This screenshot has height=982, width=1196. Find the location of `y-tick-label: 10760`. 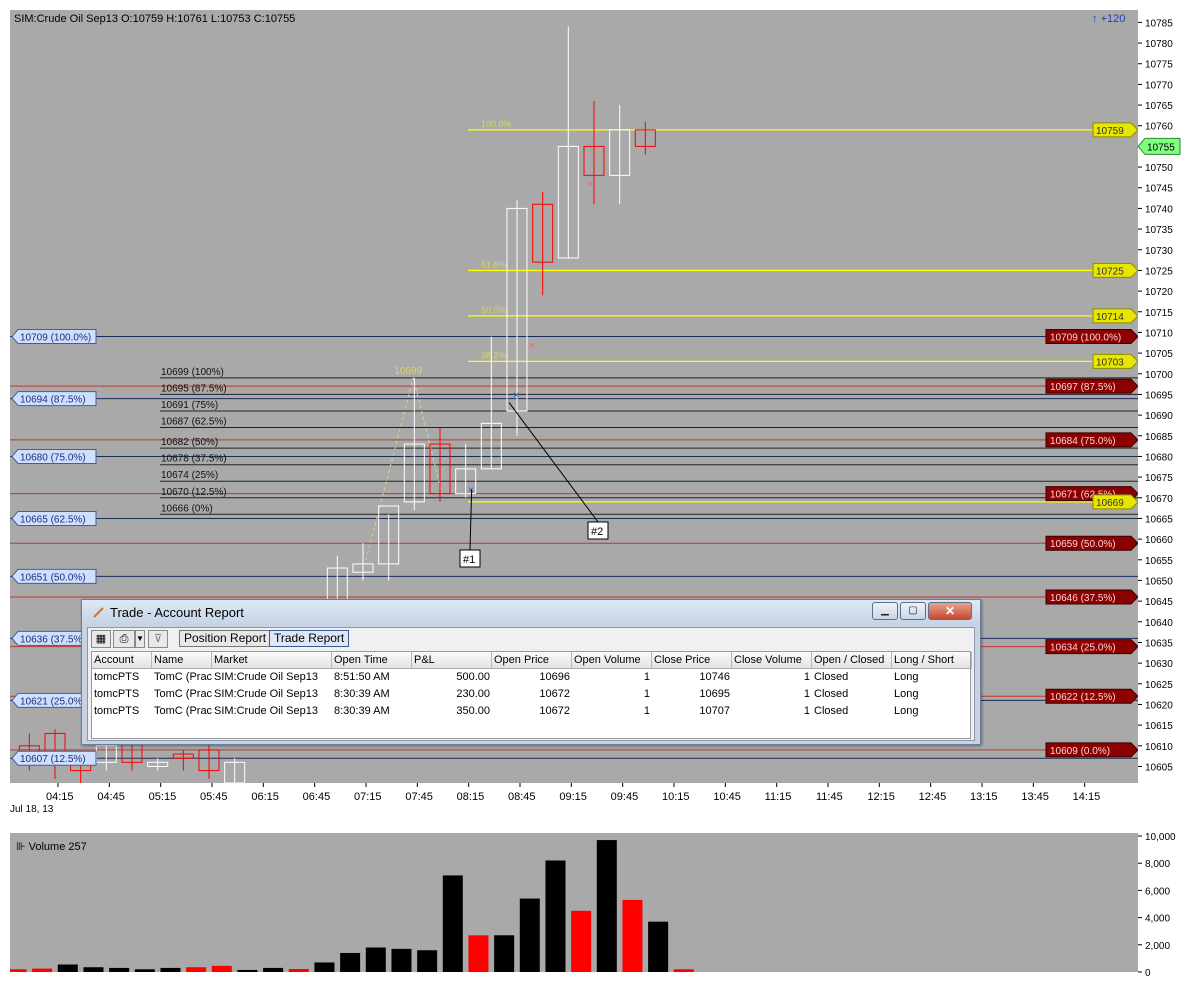

y-tick-label: 10760 is located at coordinates (1159, 127).